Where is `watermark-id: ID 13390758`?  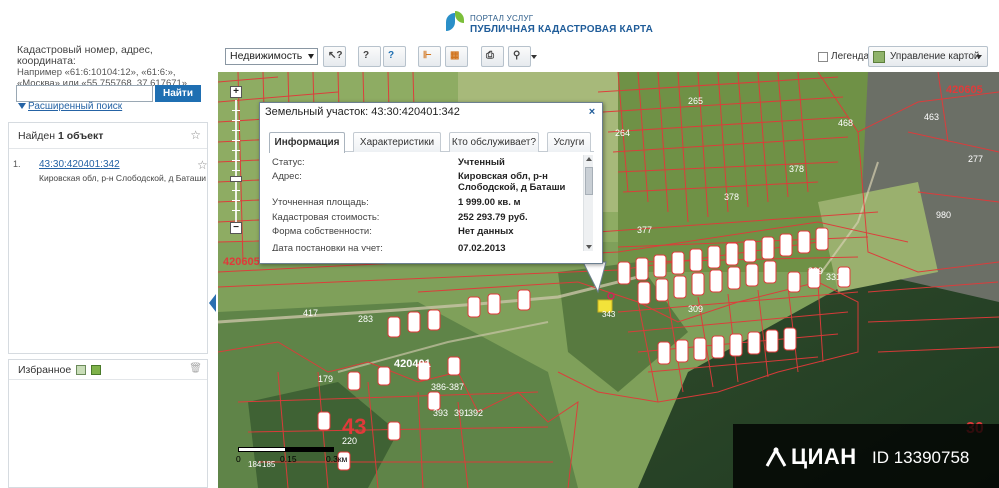
watermark-id: ID 13390758 is located at coordinates (921, 457).